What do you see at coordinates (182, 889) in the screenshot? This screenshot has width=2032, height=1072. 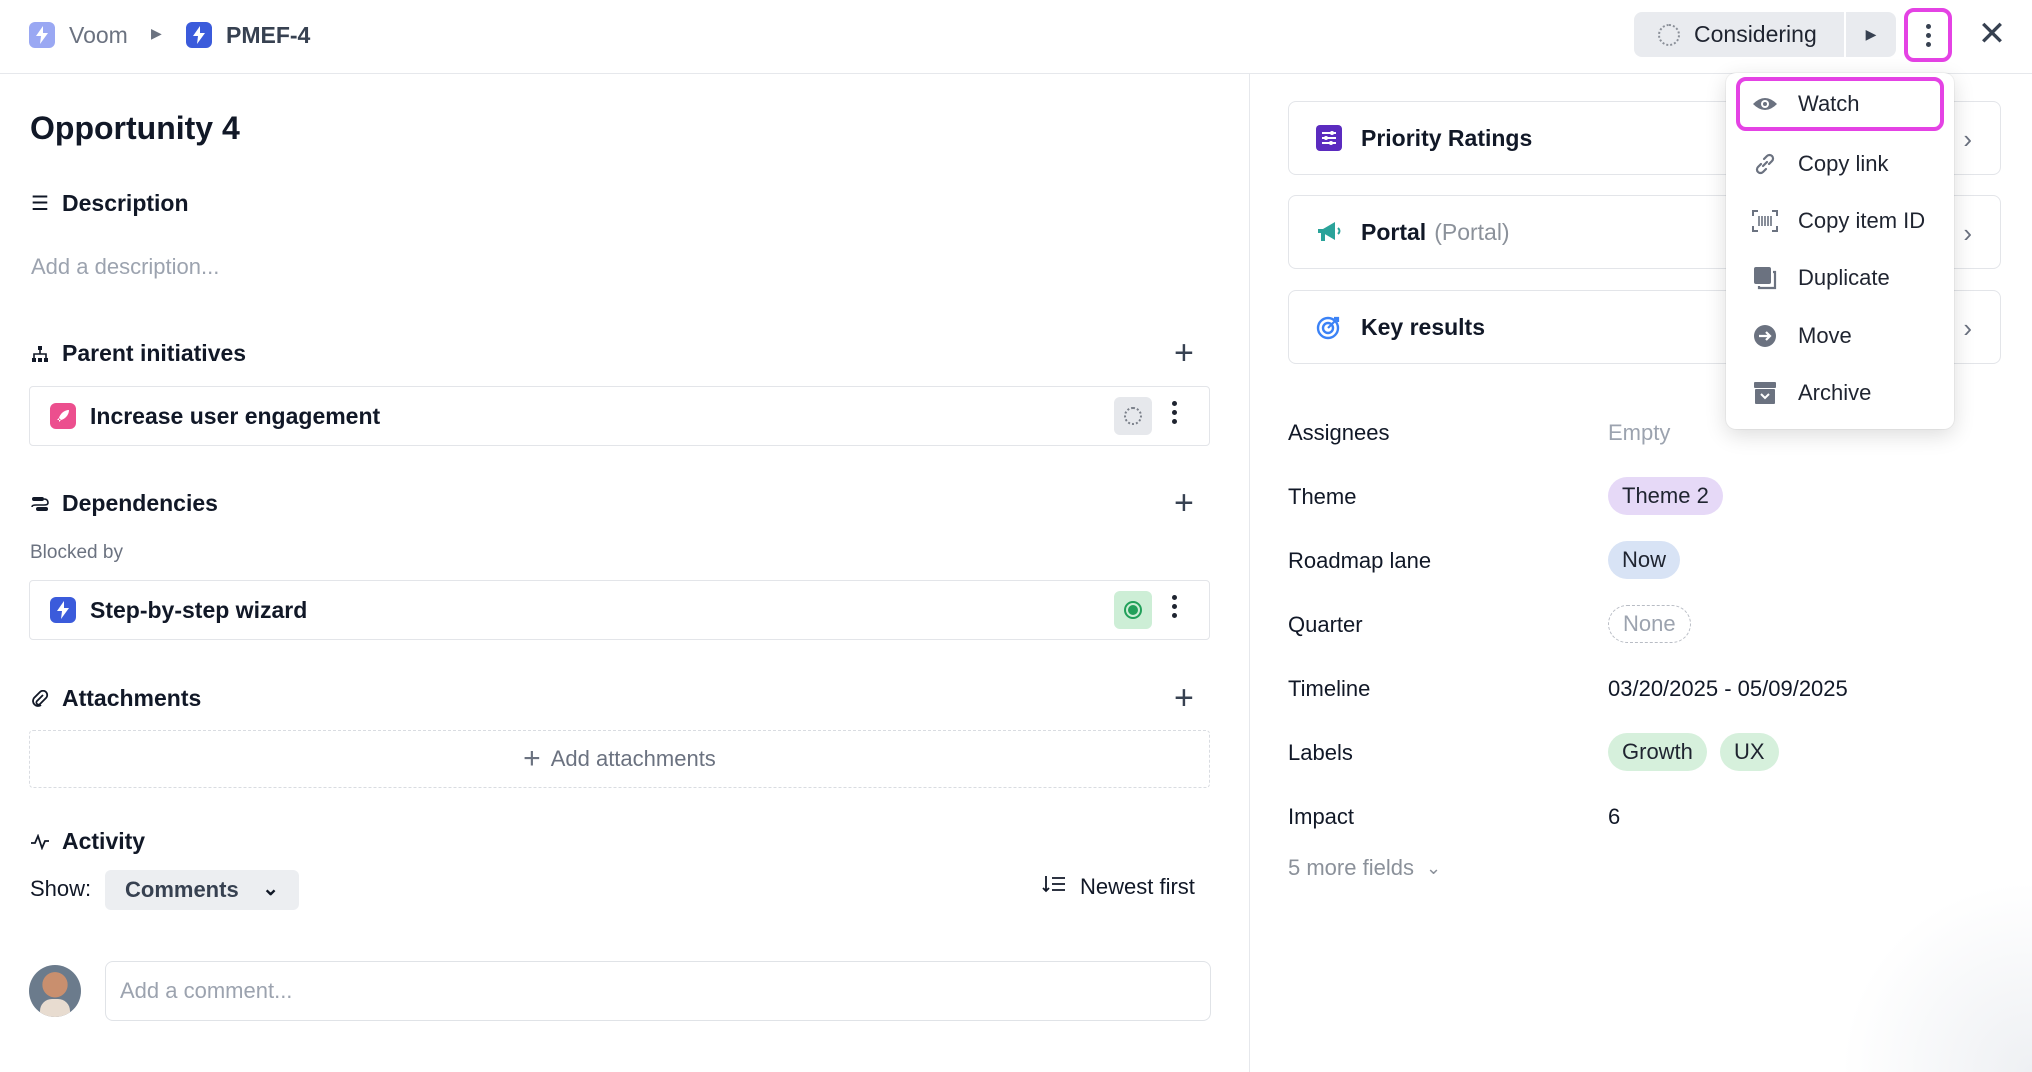 I see `activity-filter-value: Comments` at bounding box center [182, 889].